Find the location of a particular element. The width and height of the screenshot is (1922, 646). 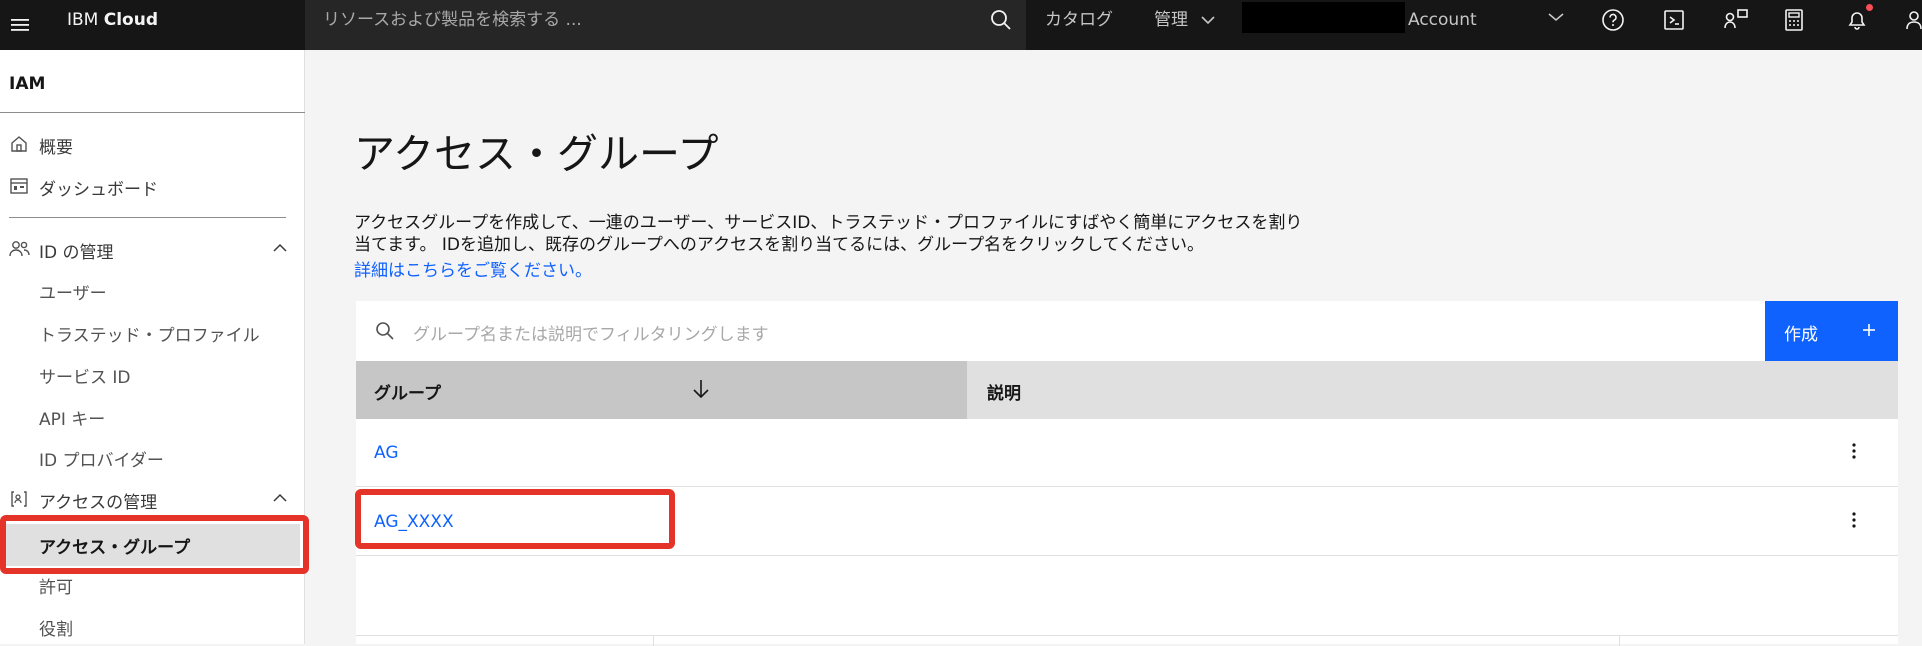

home-icon is located at coordinates (19, 144).